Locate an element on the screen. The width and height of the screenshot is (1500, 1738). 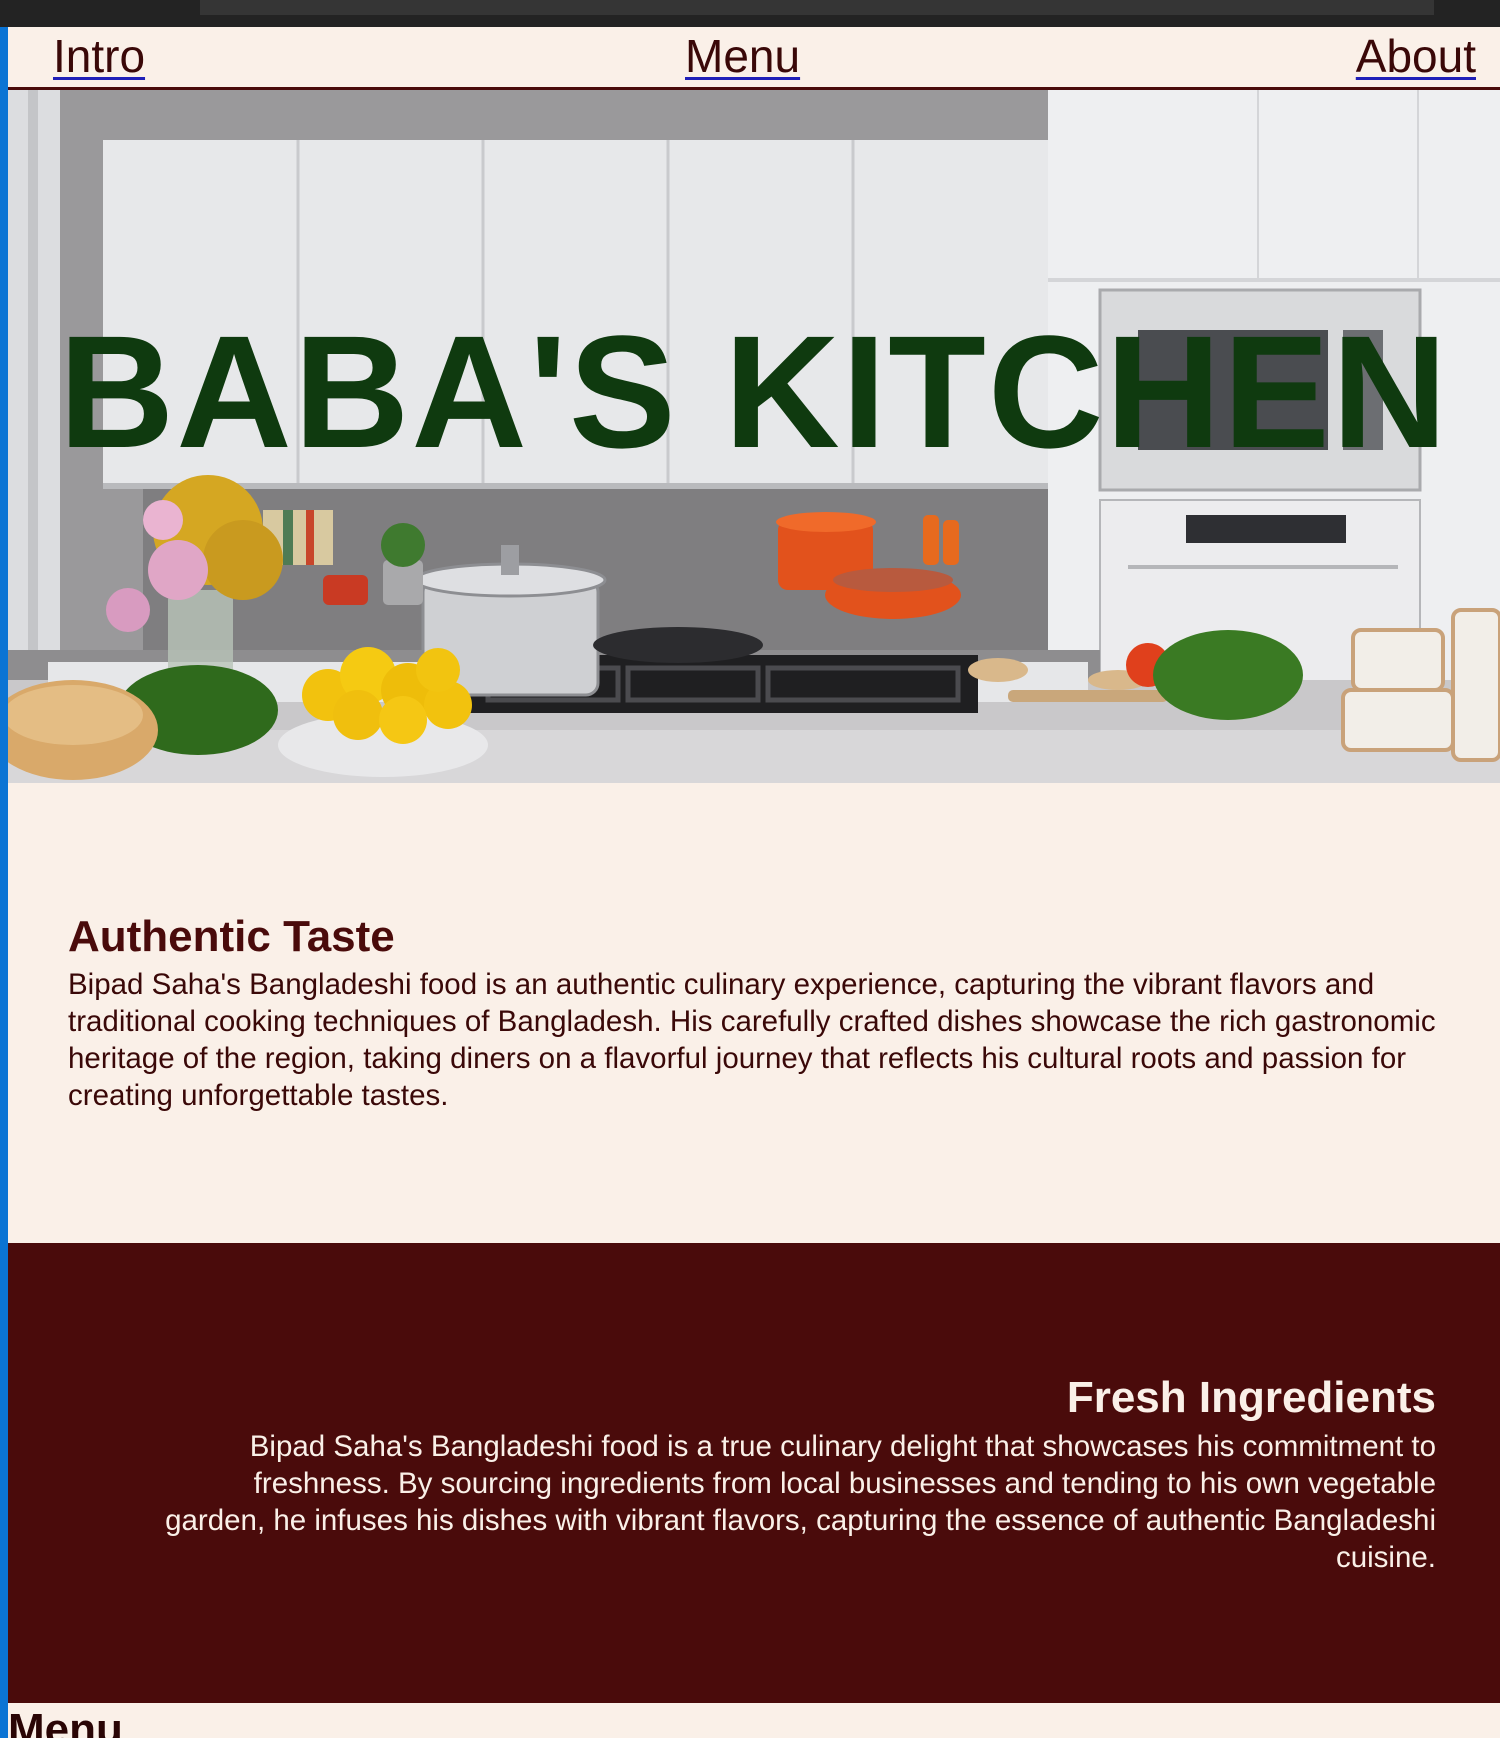
top-nav: Intro Menu About is located at coordinates (754, 58).